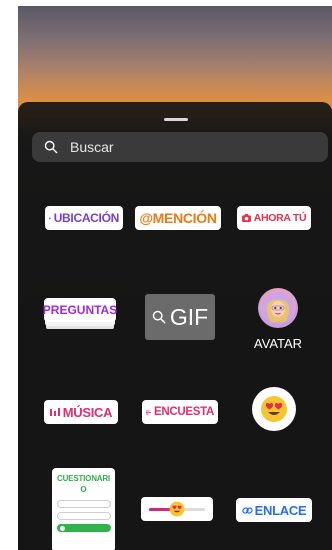 The height and width of the screenshot is (550, 332). I want to click on music-label: MÚSICA, so click(87, 412).